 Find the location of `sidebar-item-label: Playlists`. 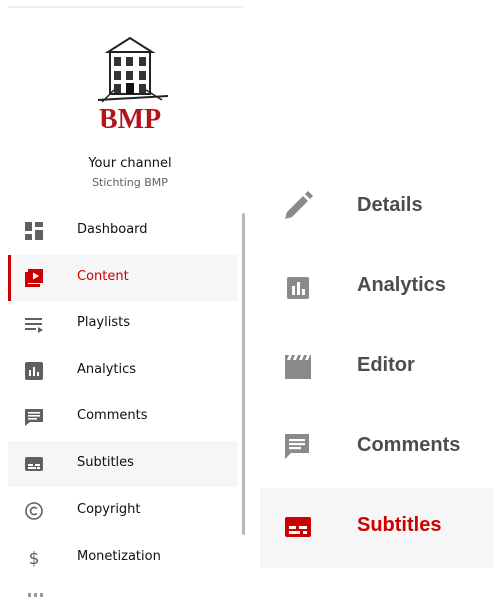

sidebar-item-label: Playlists is located at coordinates (103, 322).